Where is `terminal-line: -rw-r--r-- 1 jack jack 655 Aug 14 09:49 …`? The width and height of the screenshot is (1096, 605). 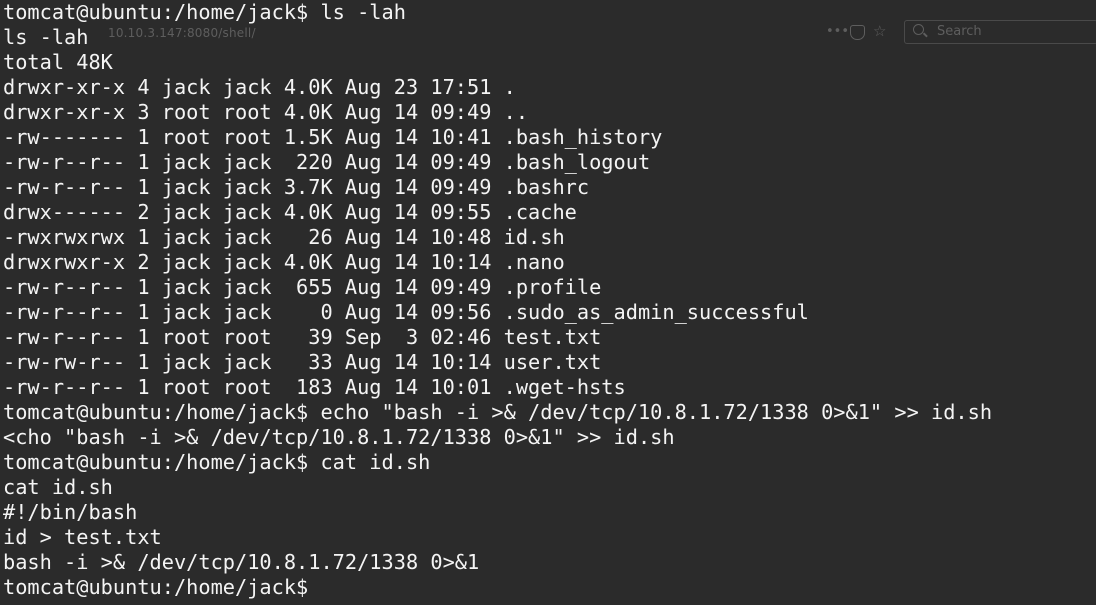
terminal-line: -rw-r--r-- 1 jack jack 655 Aug 14 09:49 … is located at coordinates (302, 287).